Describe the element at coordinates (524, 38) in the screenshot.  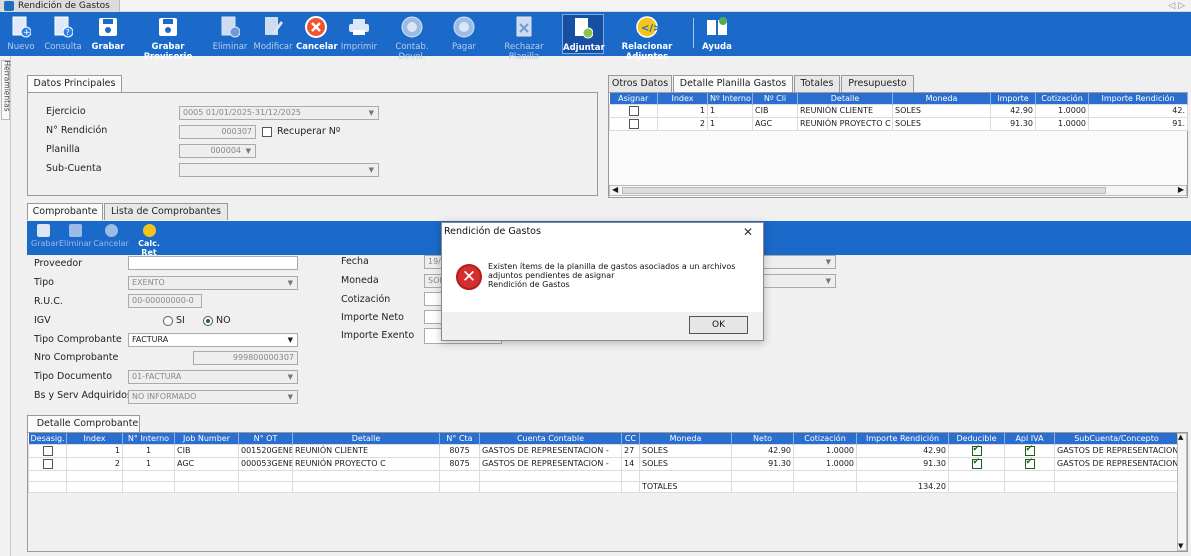
I see `rechazar-planilla-button: Rechazar Planilla` at that location.